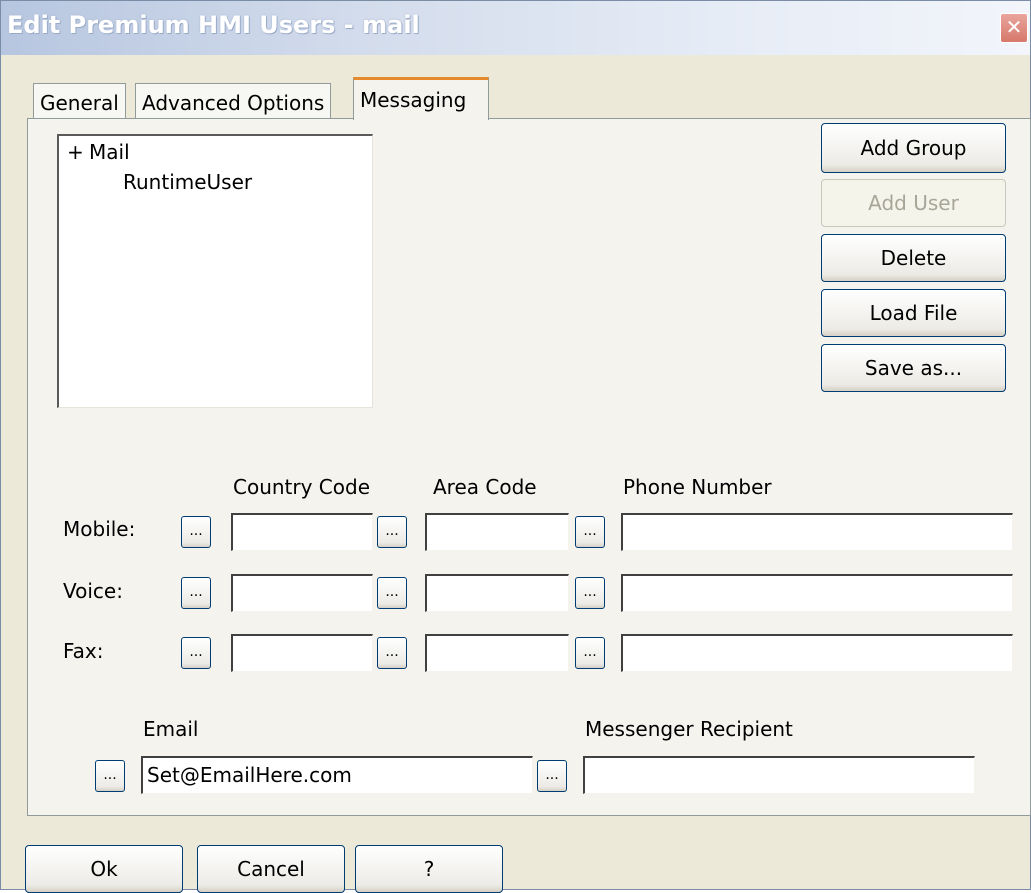  What do you see at coordinates (93, 591) in the screenshot?
I see `voice-label: Voice:` at bounding box center [93, 591].